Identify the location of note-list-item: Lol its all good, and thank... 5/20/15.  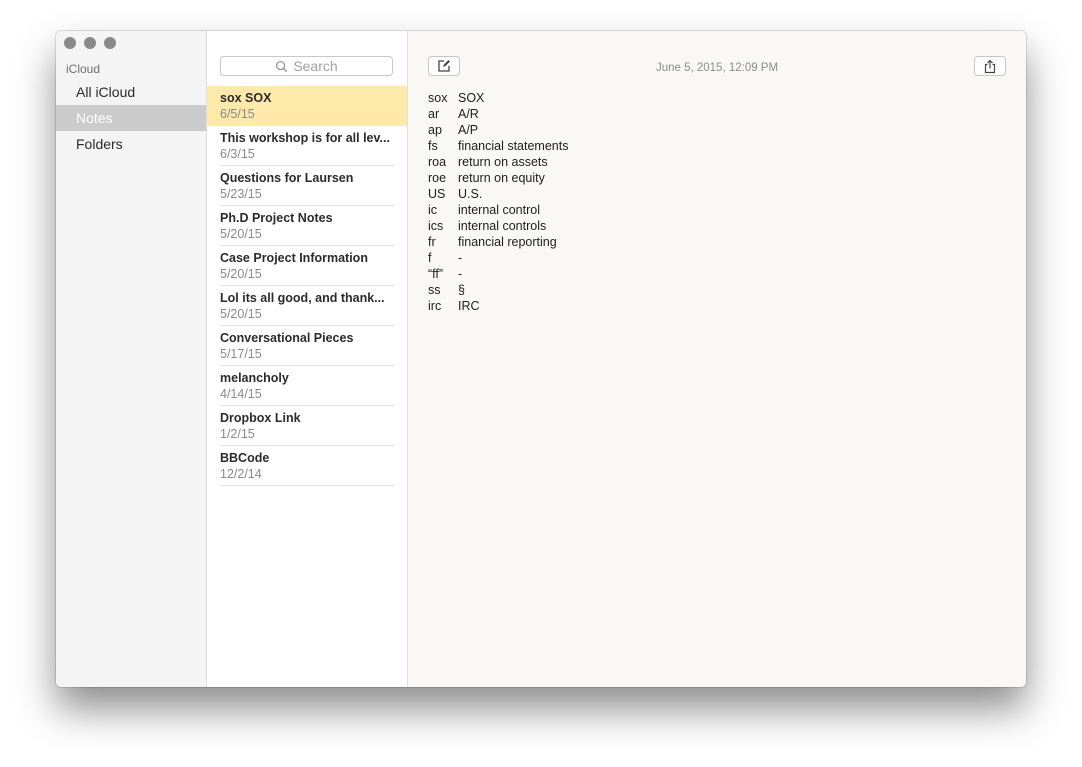
(307, 306).